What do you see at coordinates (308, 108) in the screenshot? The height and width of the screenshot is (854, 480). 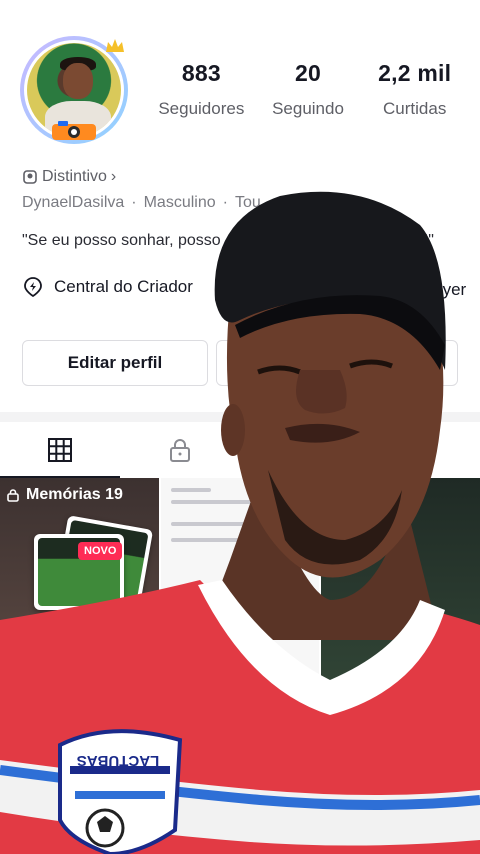 I see `stat-label: Seguindo` at bounding box center [308, 108].